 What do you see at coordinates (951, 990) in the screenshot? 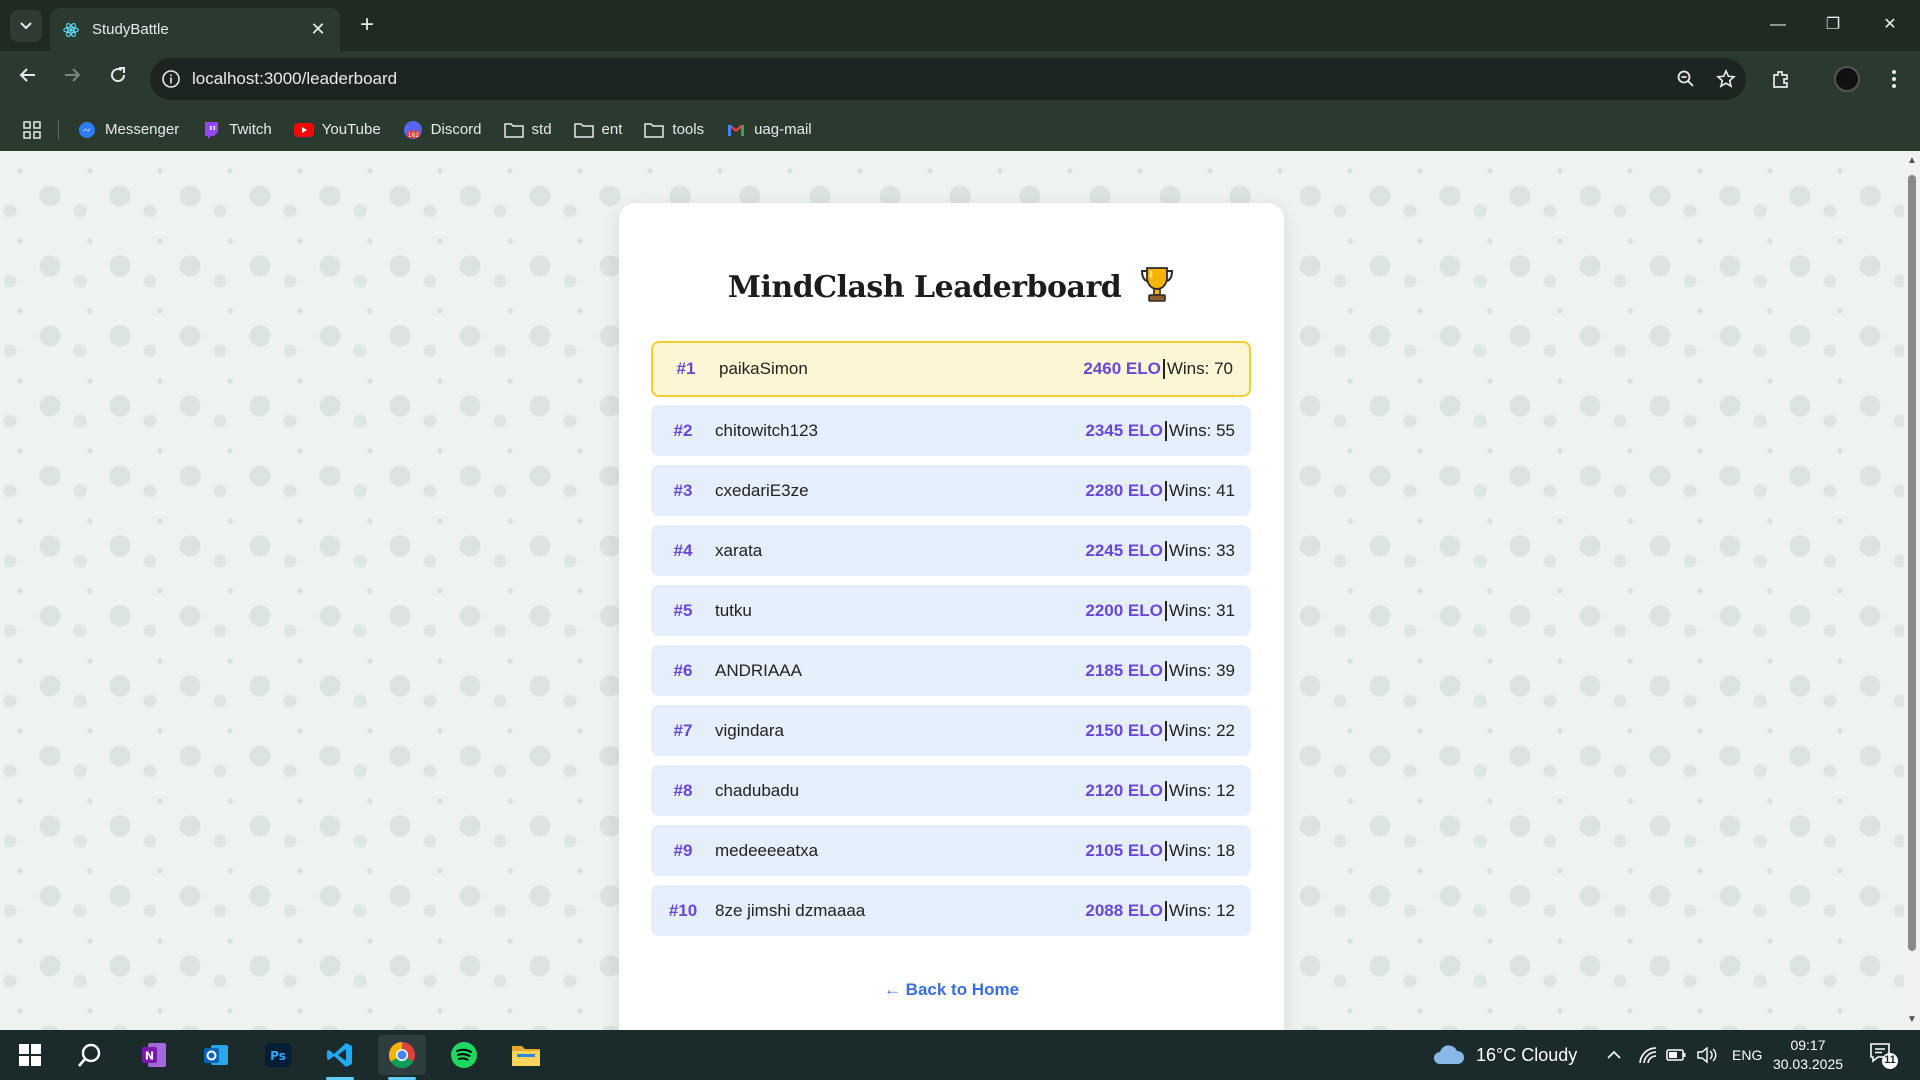
I see `back-to-home-link: ← Back to Home` at bounding box center [951, 990].